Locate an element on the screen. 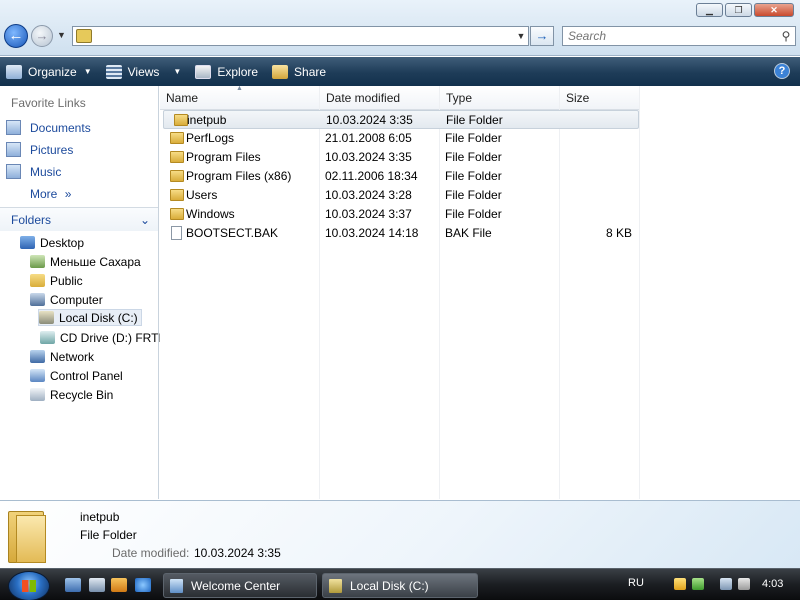  file-name: Program Files is located at coordinates (223, 157).